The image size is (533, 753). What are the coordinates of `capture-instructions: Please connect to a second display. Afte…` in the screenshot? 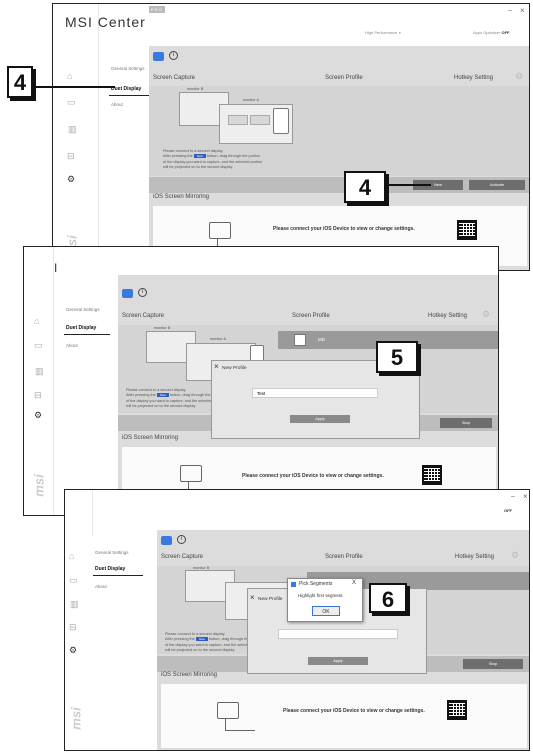 It's located at (213, 159).